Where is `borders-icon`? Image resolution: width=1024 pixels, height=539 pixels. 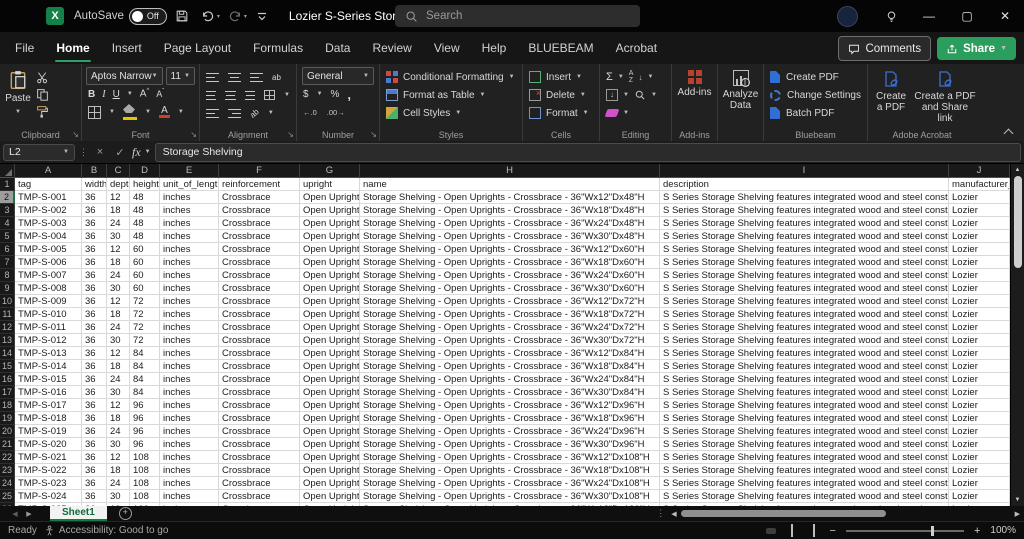 borders-icon is located at coordinates (94, 112).